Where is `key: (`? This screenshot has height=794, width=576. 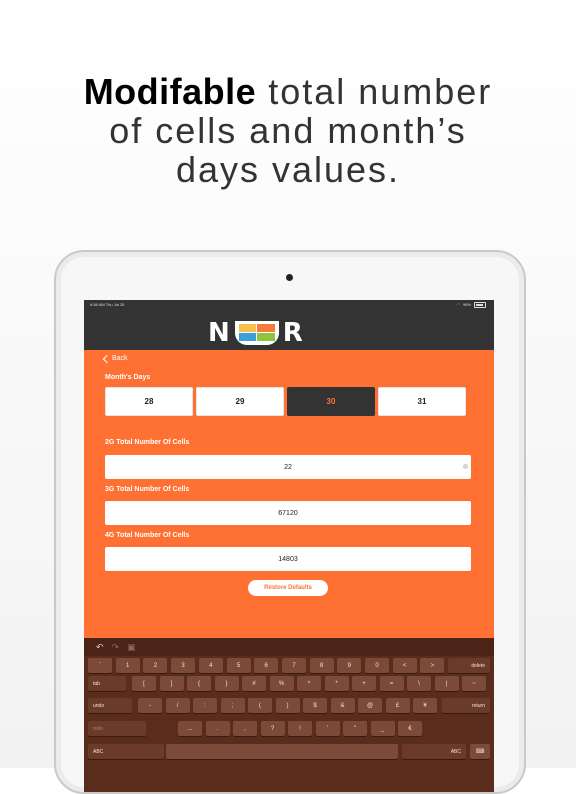
key: ( is located at coordinates (260, 705).